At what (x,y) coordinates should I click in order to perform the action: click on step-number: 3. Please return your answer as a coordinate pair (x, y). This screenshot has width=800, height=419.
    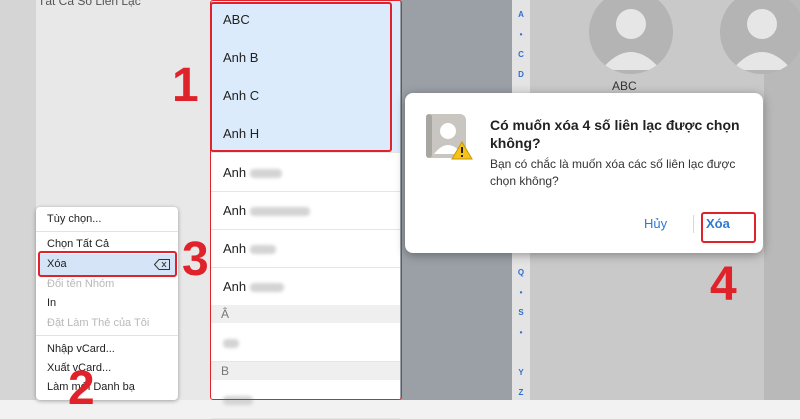
    Looking at the image, I should click on (195, 259).